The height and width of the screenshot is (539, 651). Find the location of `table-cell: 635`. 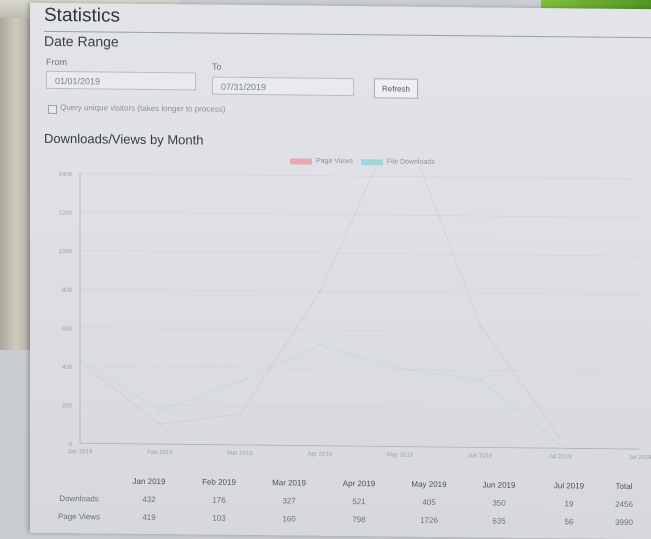

table-cell: 635 is located at coordinates (499, 521).